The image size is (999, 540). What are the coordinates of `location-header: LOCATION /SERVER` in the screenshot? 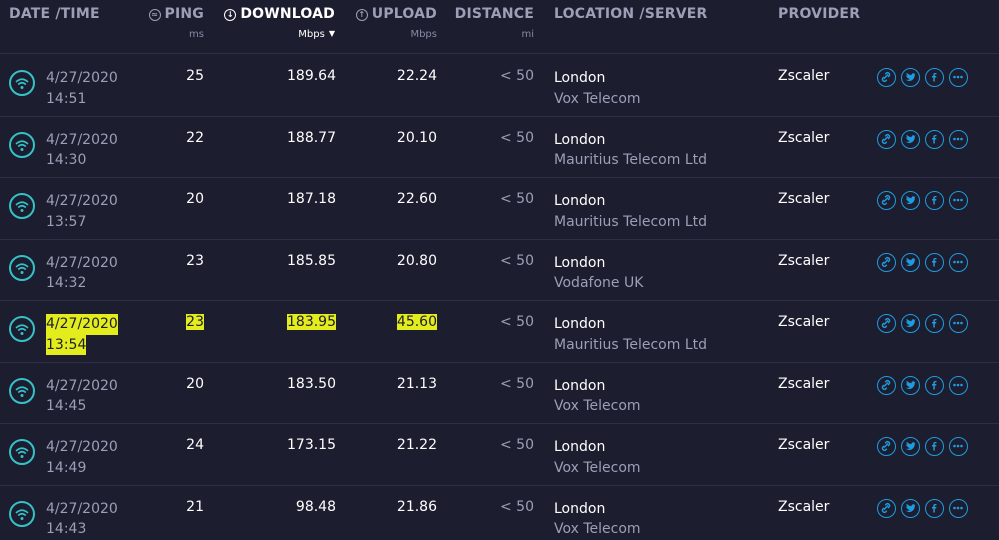 It's located at (631, 14).